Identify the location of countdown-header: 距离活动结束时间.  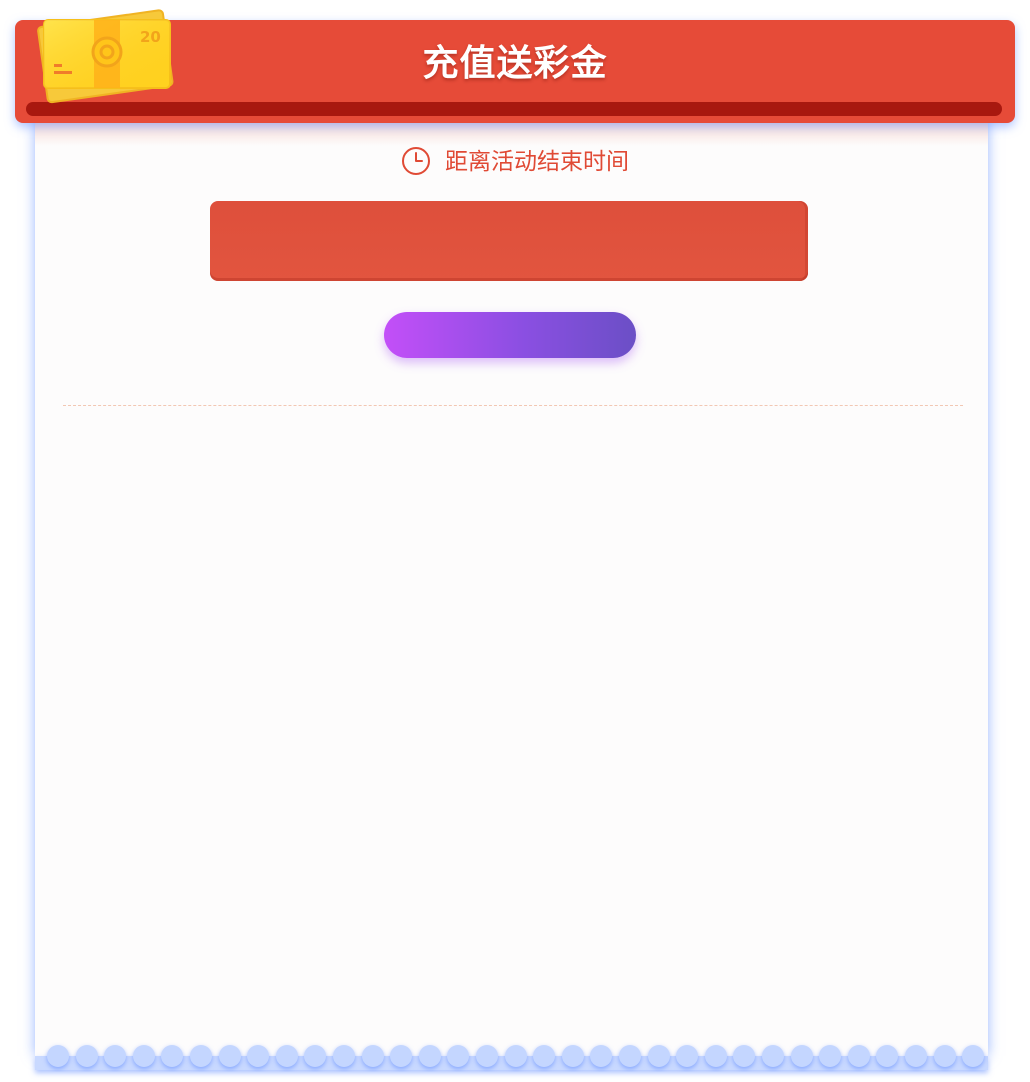
(515, 161).